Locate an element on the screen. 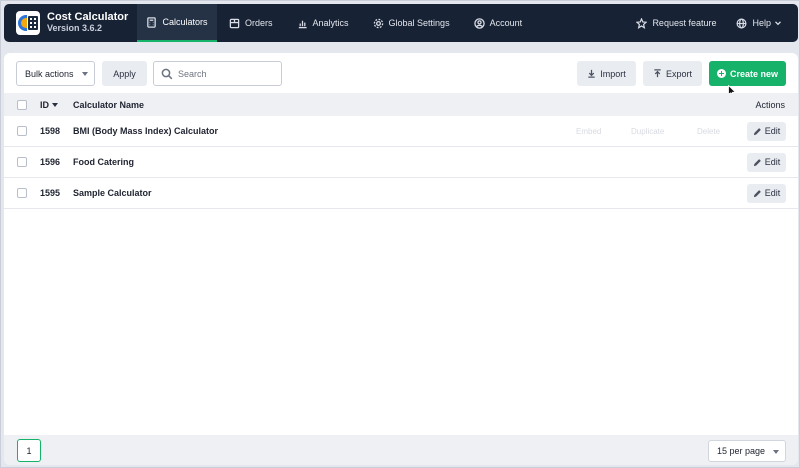 This screenshot has width=800, height=468. brand: Cost Calculator Version 3.6.2 is located at coordinates (70, 23).